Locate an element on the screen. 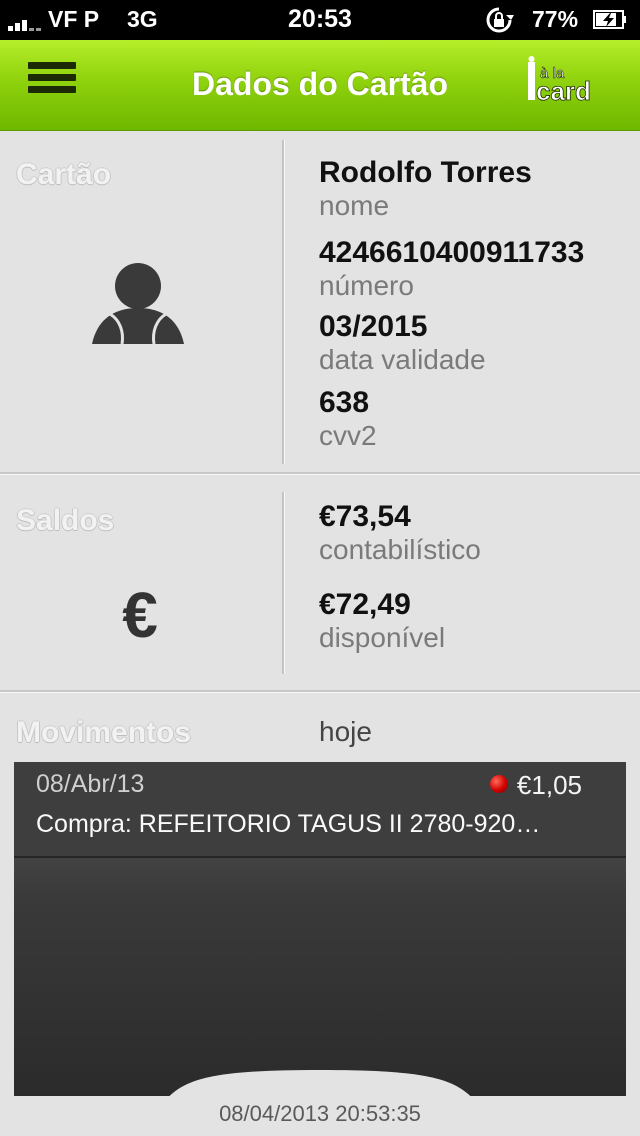  card-cvv: 638 is located at coordinates (344, 402).